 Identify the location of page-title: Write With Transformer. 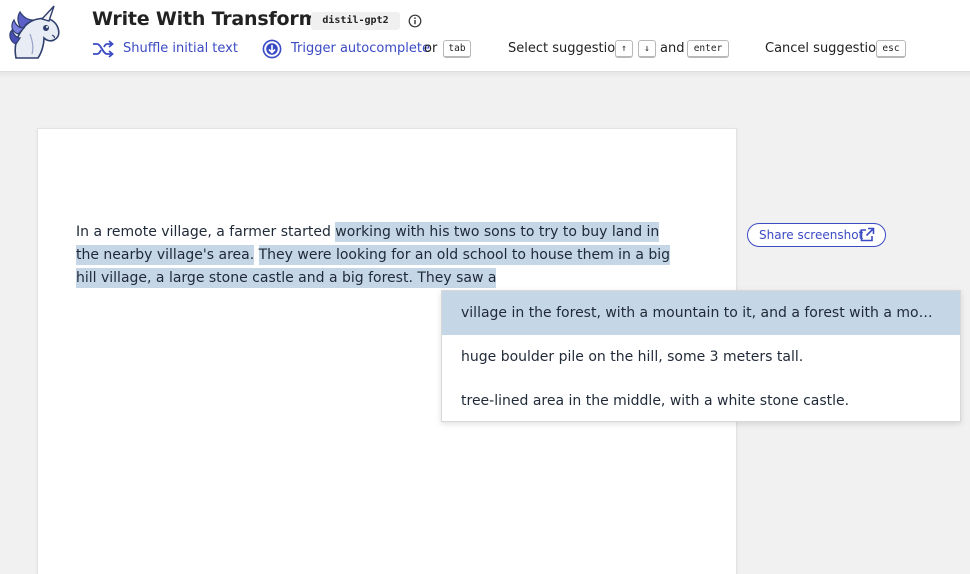
(216, 19).